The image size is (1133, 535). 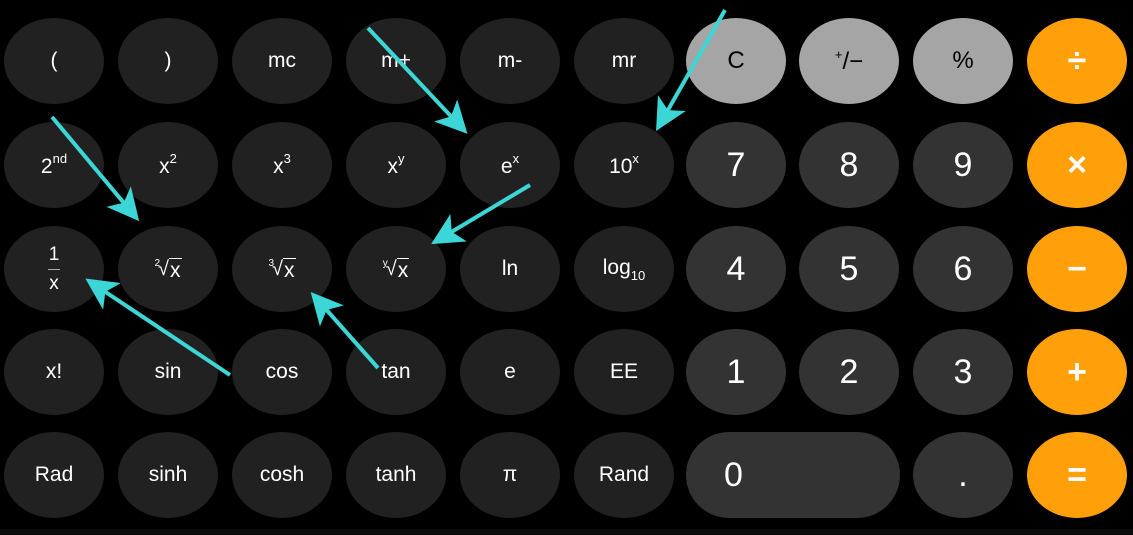 I want to click on tan-button: tan, so click(x=396, y=372).